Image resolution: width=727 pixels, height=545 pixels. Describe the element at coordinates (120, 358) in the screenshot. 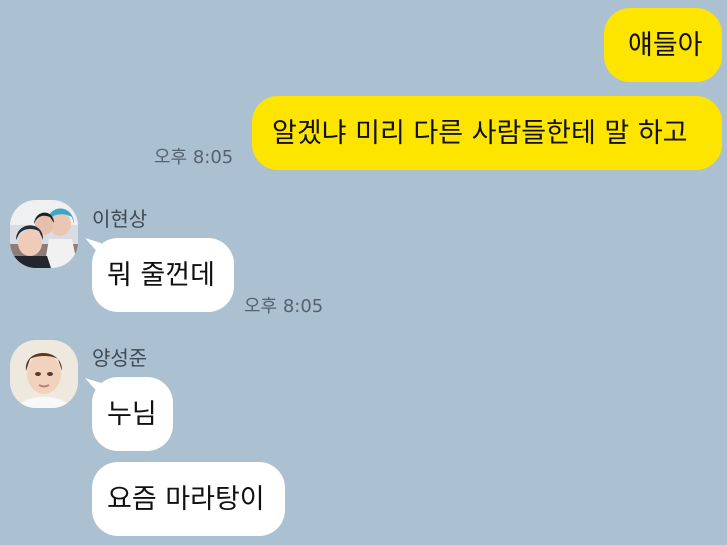

I see `sender-name: 양성준` at that location.